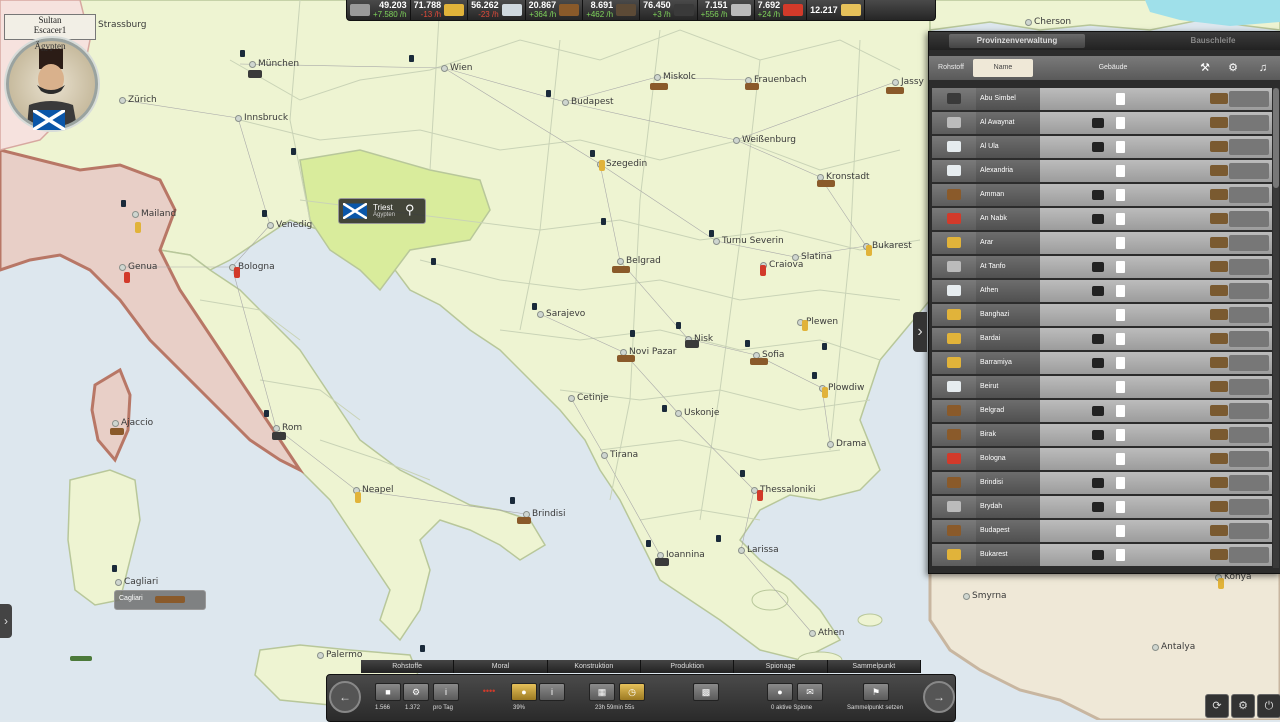  What do you see at coordinates (758, 550) in the screenshot?
I see `city-label: Larissa` at bounding box center [758, 550].